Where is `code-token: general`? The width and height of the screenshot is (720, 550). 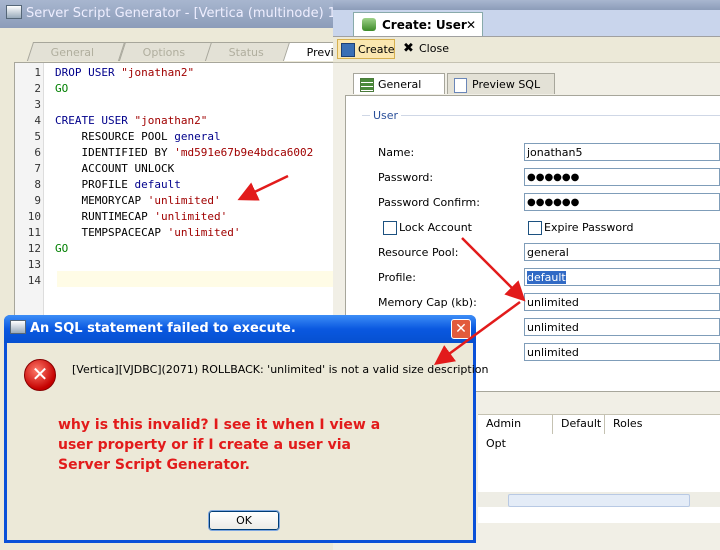 code-token: general is located at coordinates (197, 136).